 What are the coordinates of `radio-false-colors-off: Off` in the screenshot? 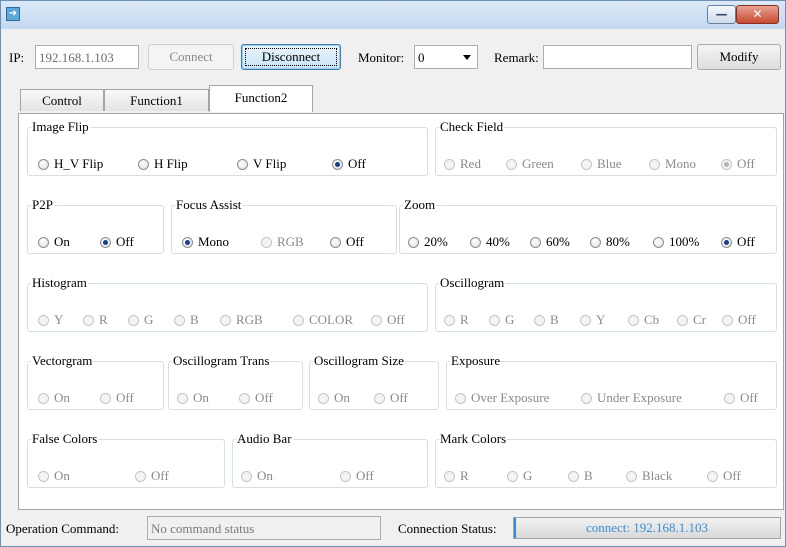 It's located at (152, 476).